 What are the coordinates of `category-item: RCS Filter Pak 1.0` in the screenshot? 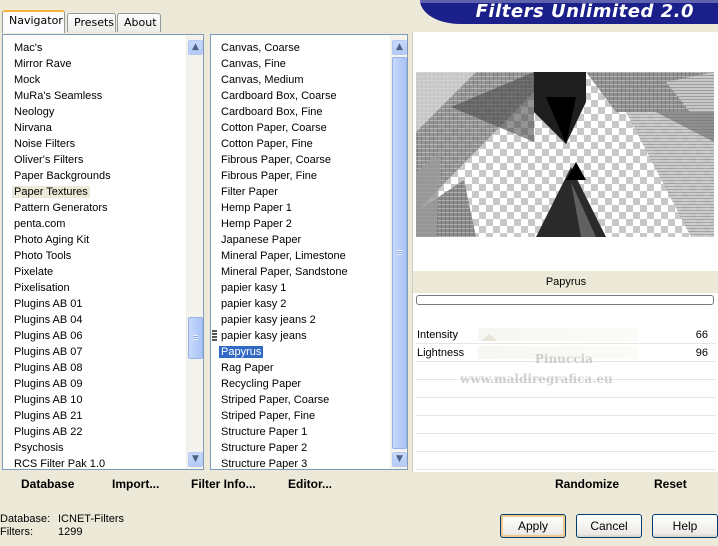 It's located at (94, 463).